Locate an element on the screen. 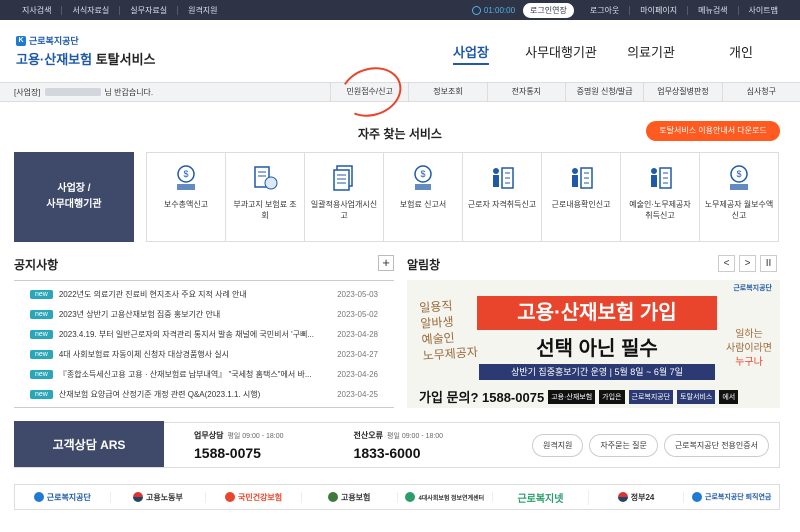  ei-logo-icon is located at coordinates (332, 497).